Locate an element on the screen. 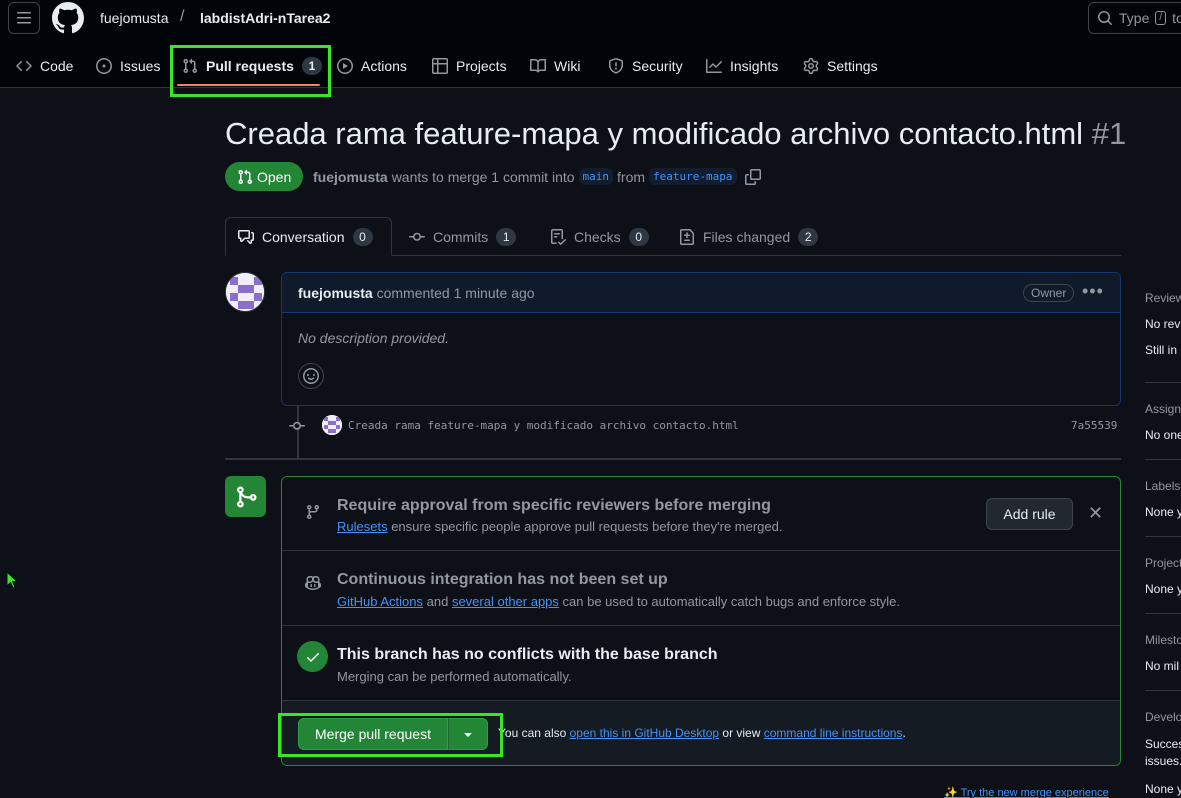  tab-code: Code is located at coordinates (44, 66).